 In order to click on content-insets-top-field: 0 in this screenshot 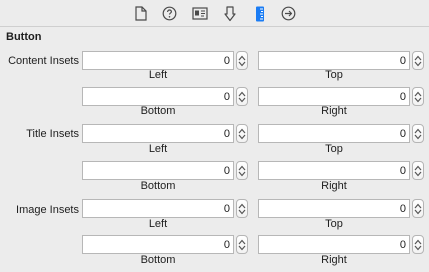, I will do `click(334, 60)`.